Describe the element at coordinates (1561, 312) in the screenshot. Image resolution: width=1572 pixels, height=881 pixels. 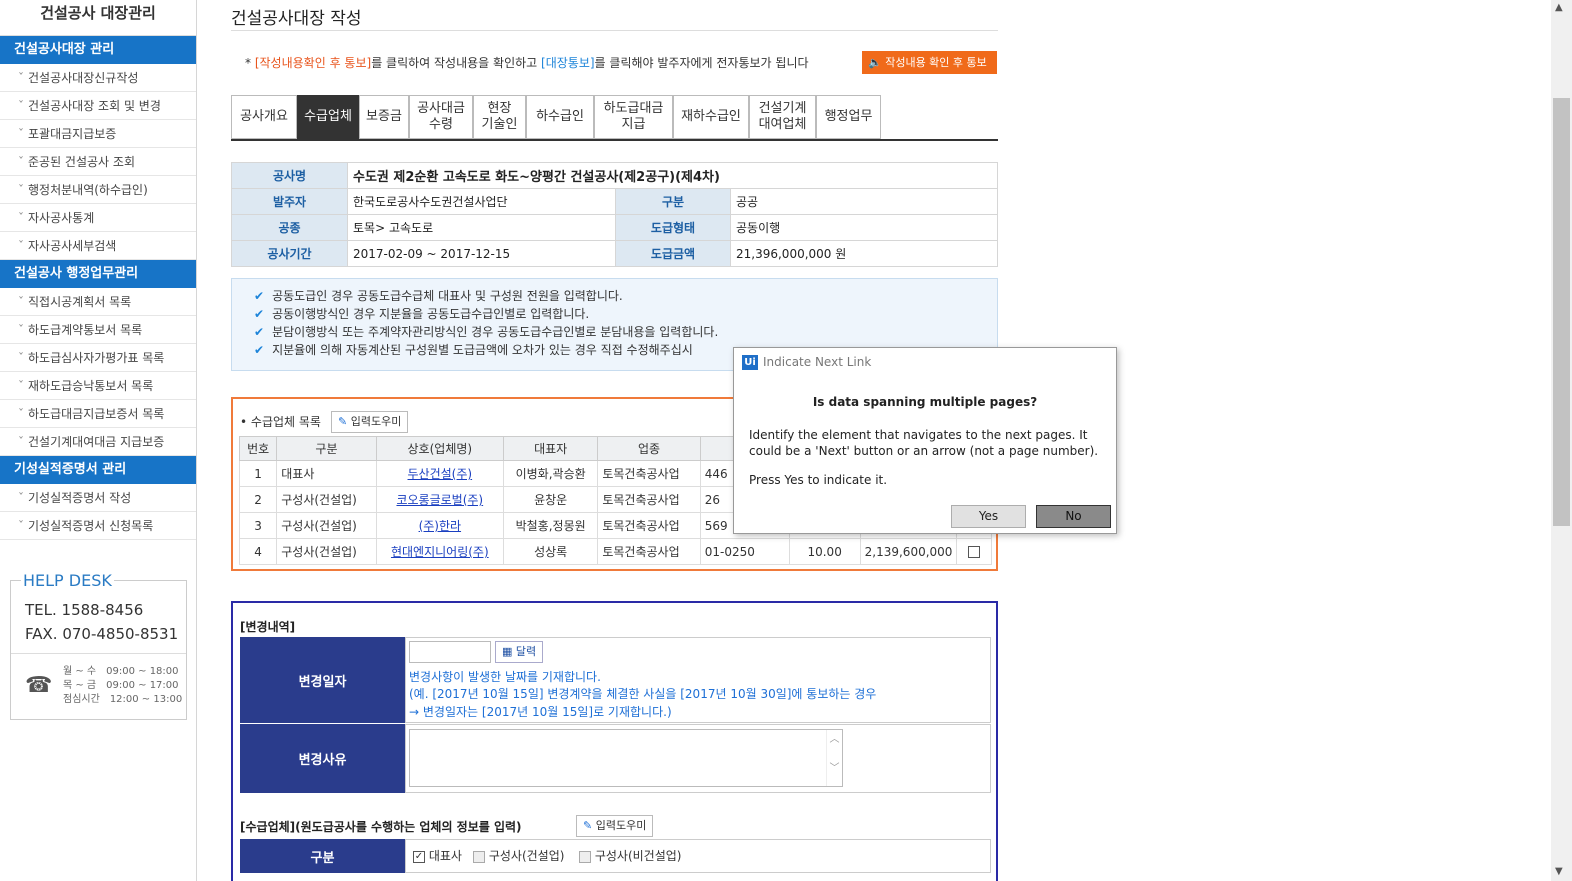
I see `scrollbar-thumb` at that location.